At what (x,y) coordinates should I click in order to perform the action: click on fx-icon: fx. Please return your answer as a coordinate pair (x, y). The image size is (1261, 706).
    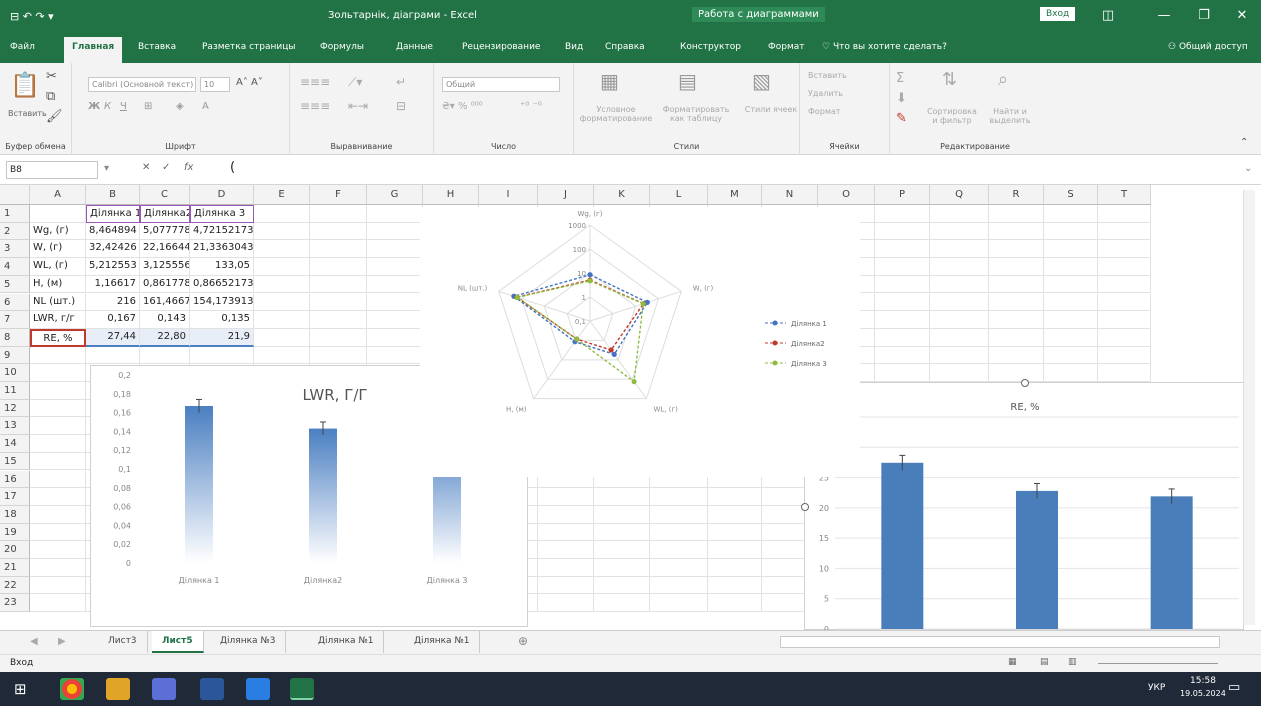
    Looking at the image, I should click on (188, 167).